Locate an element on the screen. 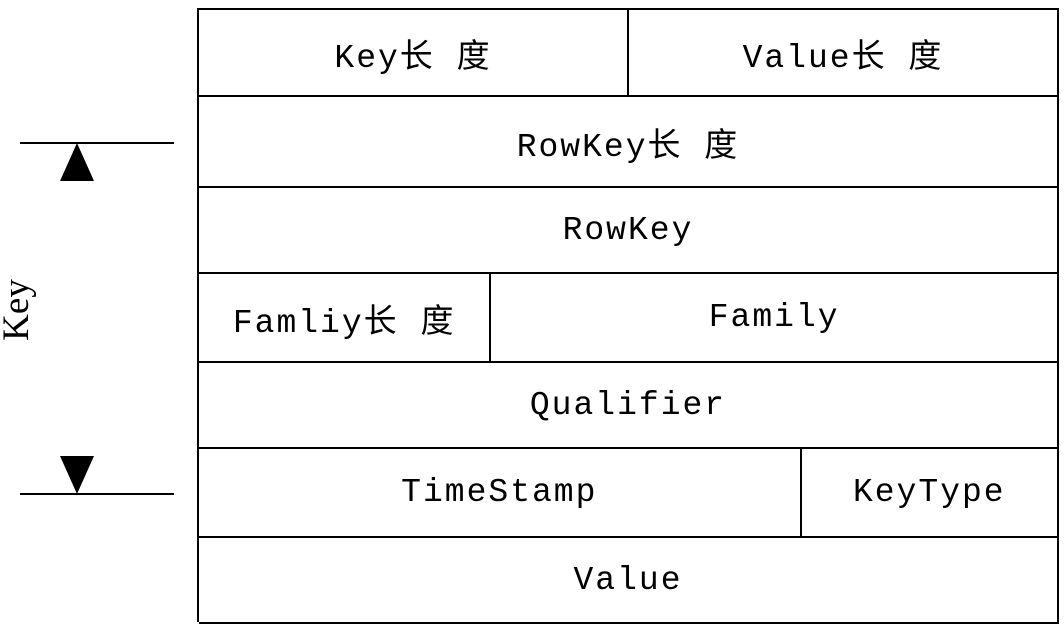 The image size is (1064, 632). table-row: Famliy长 度 Family is located at coordinates (629, 318).